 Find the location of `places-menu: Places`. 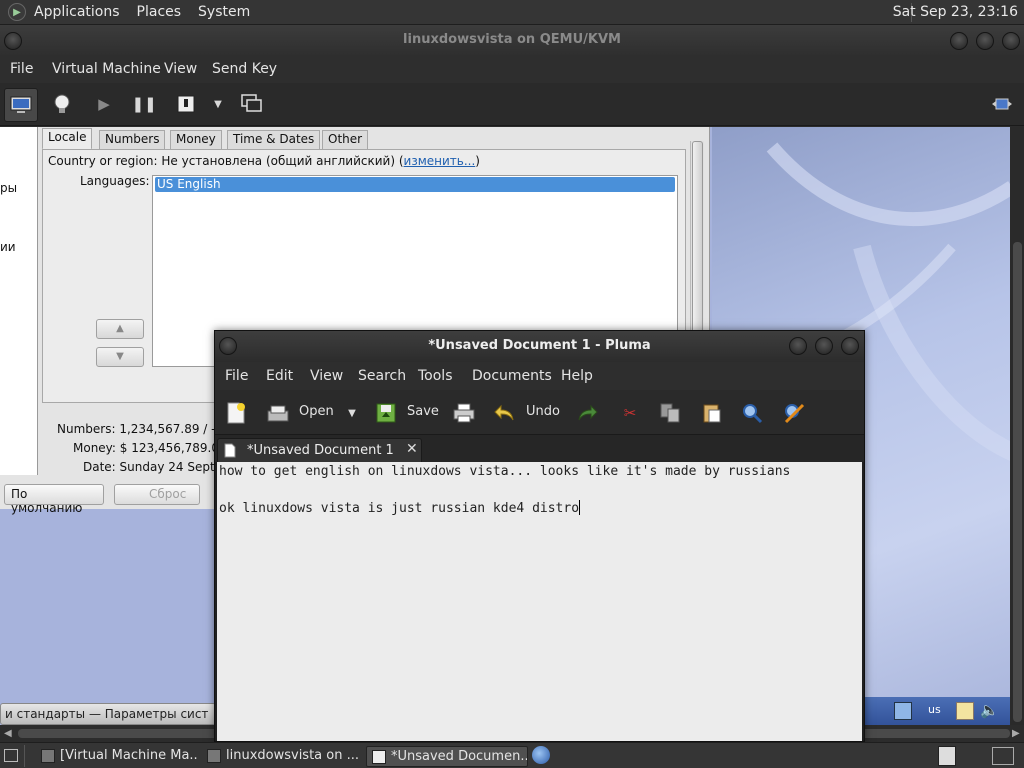

places-menu: Places is located at coordinates (159, 12).